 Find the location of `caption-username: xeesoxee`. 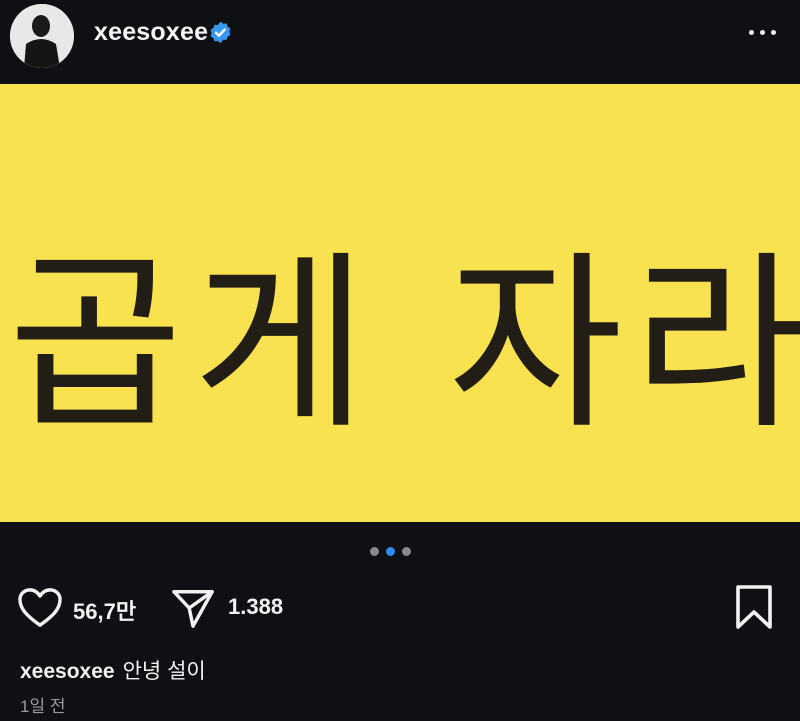

caption-username: xeesoxee is located at coordinates (67, 671).